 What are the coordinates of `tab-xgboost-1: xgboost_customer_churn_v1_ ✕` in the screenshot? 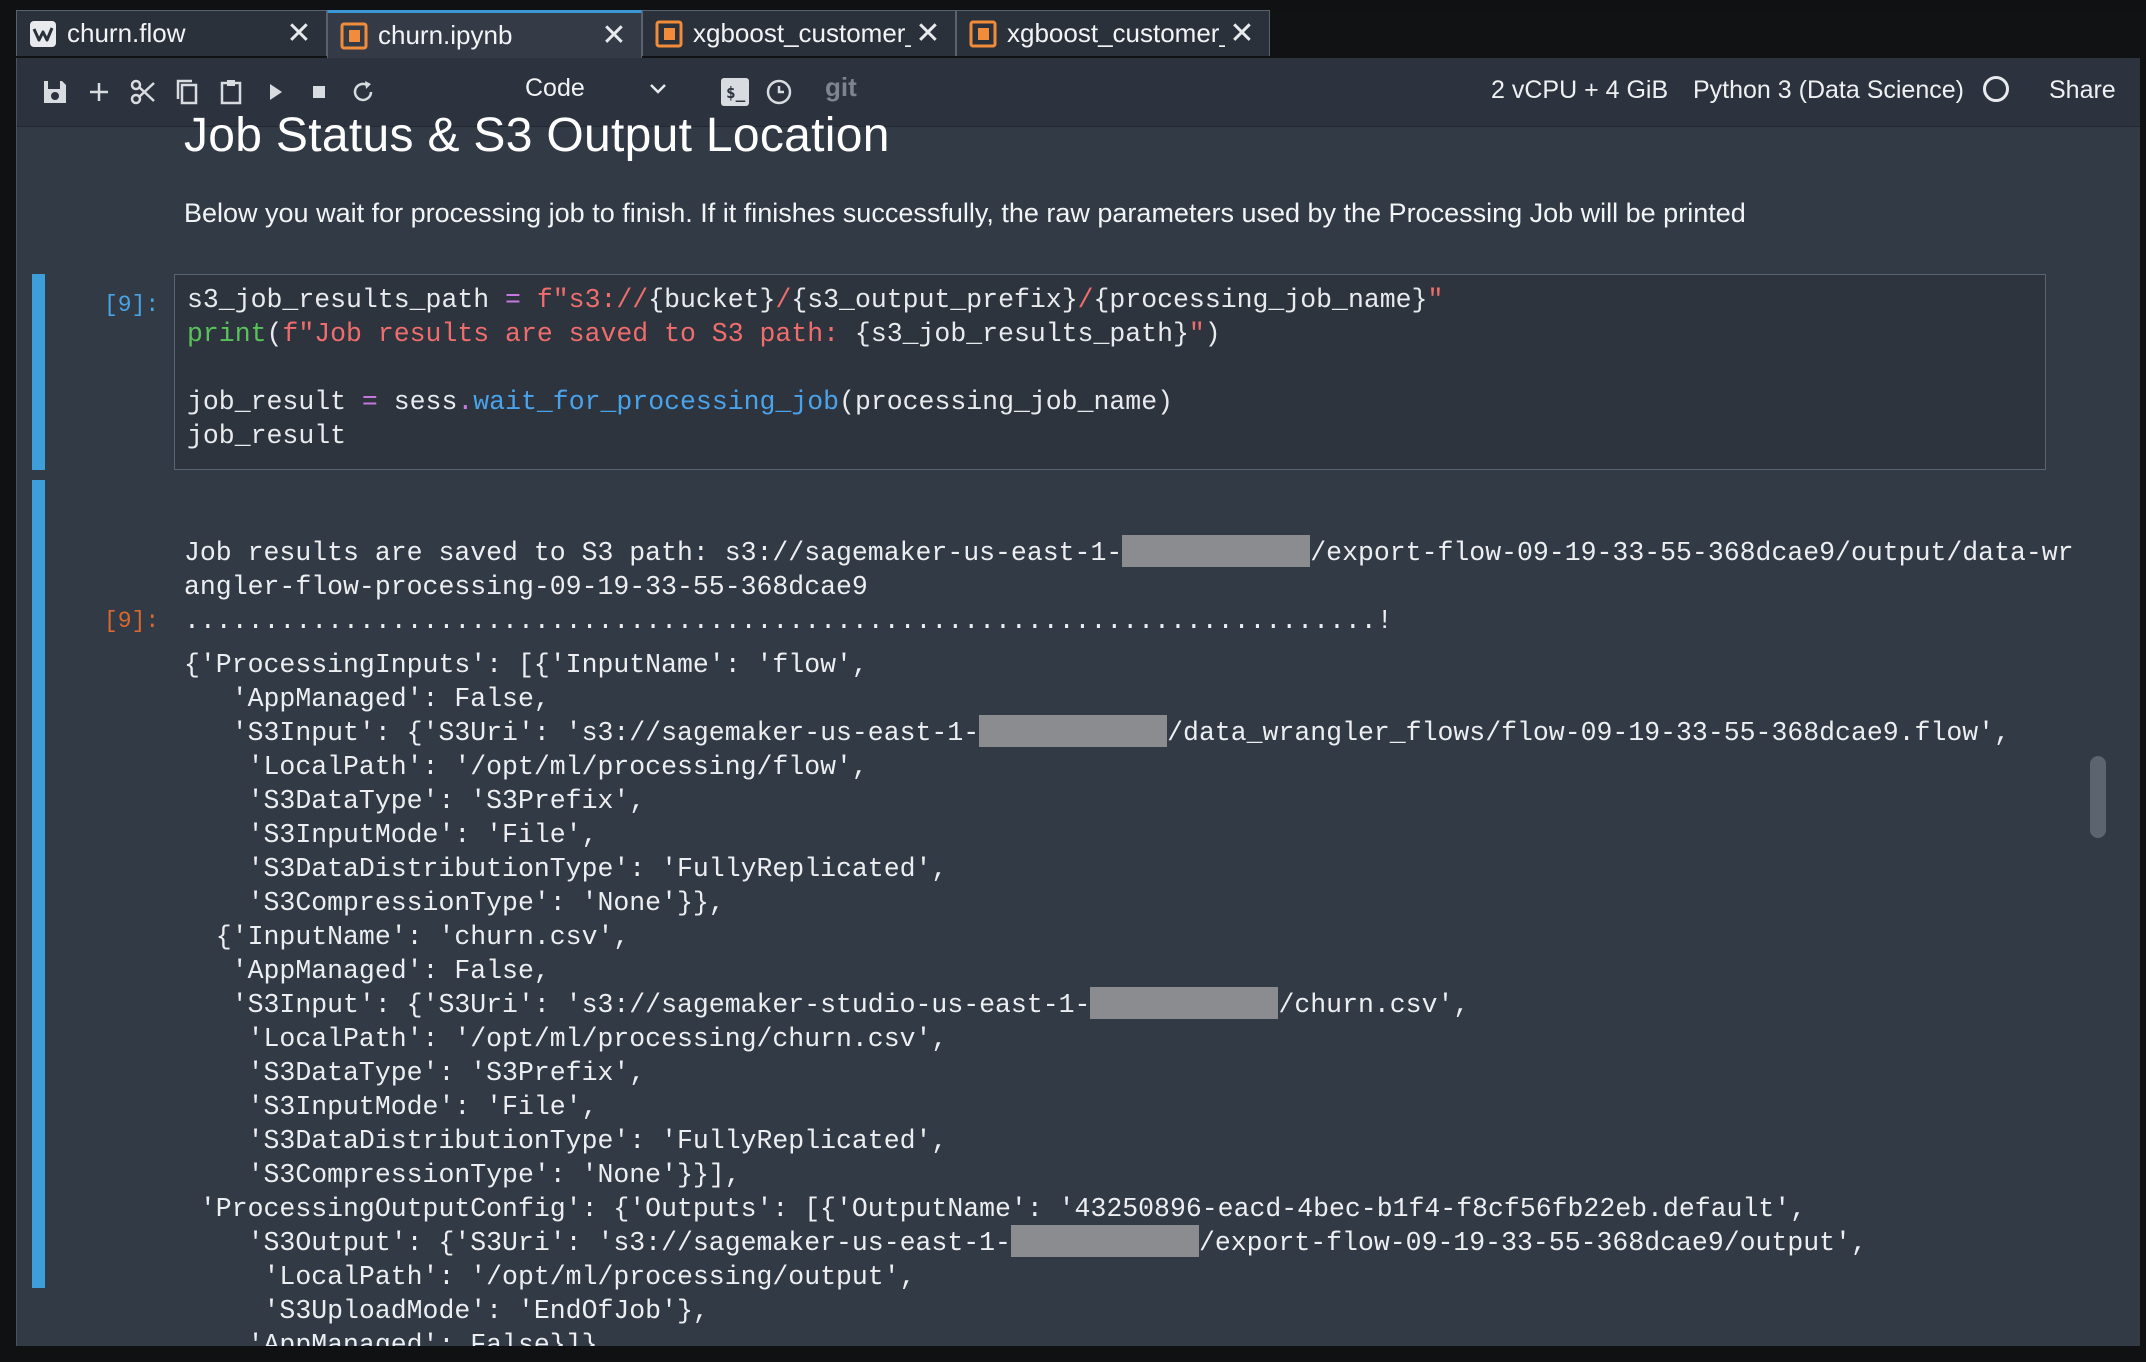 It's located at (799, 33).